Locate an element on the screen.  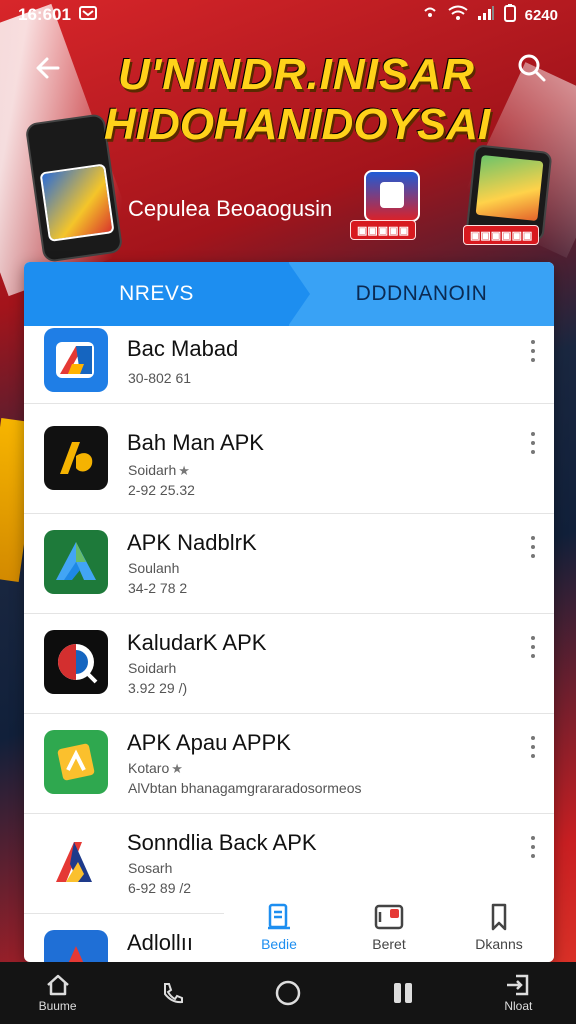
notification-icon is located at coordinates (87, 15).